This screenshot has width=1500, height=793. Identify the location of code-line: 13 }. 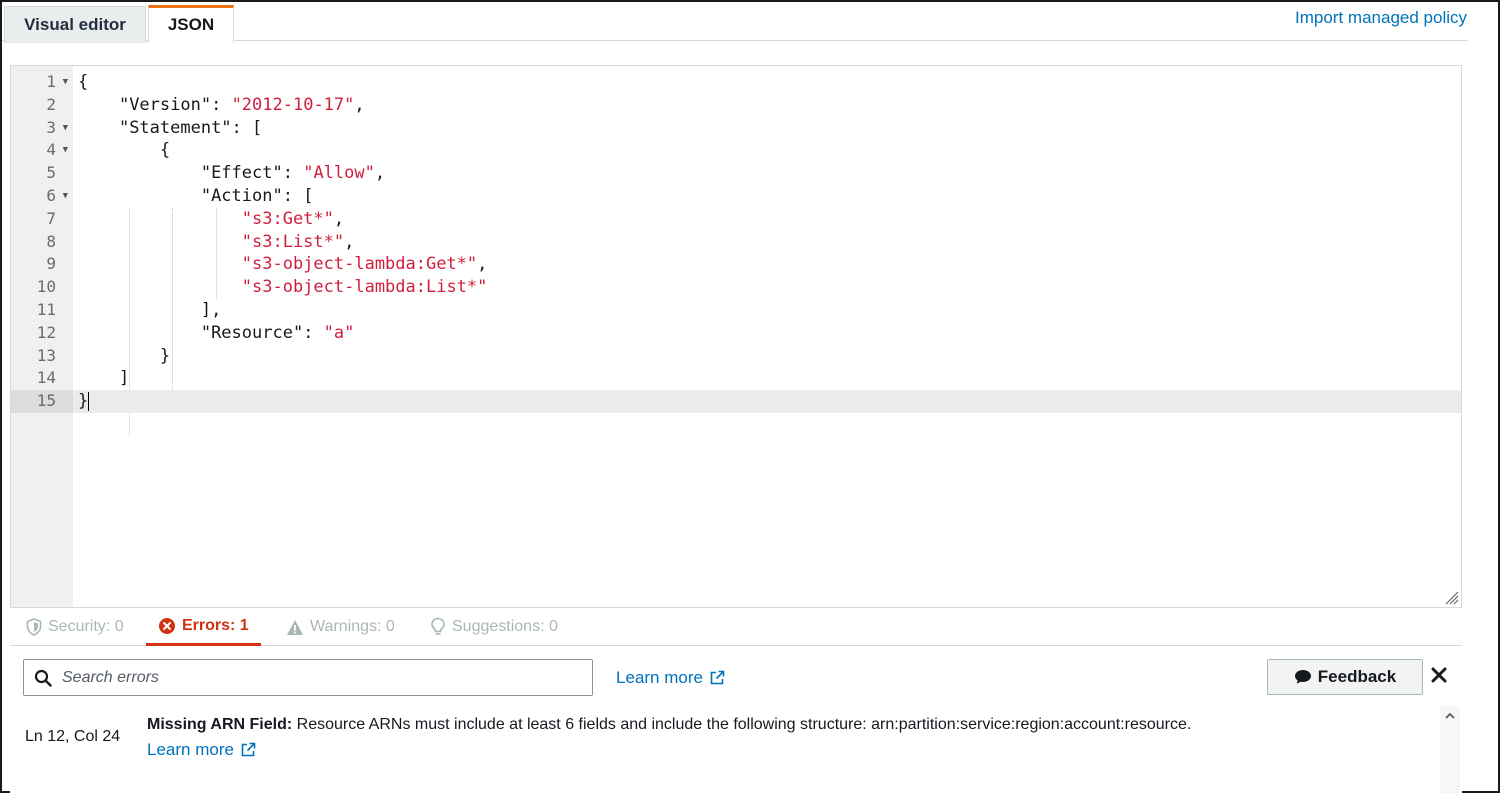
(736, 356).